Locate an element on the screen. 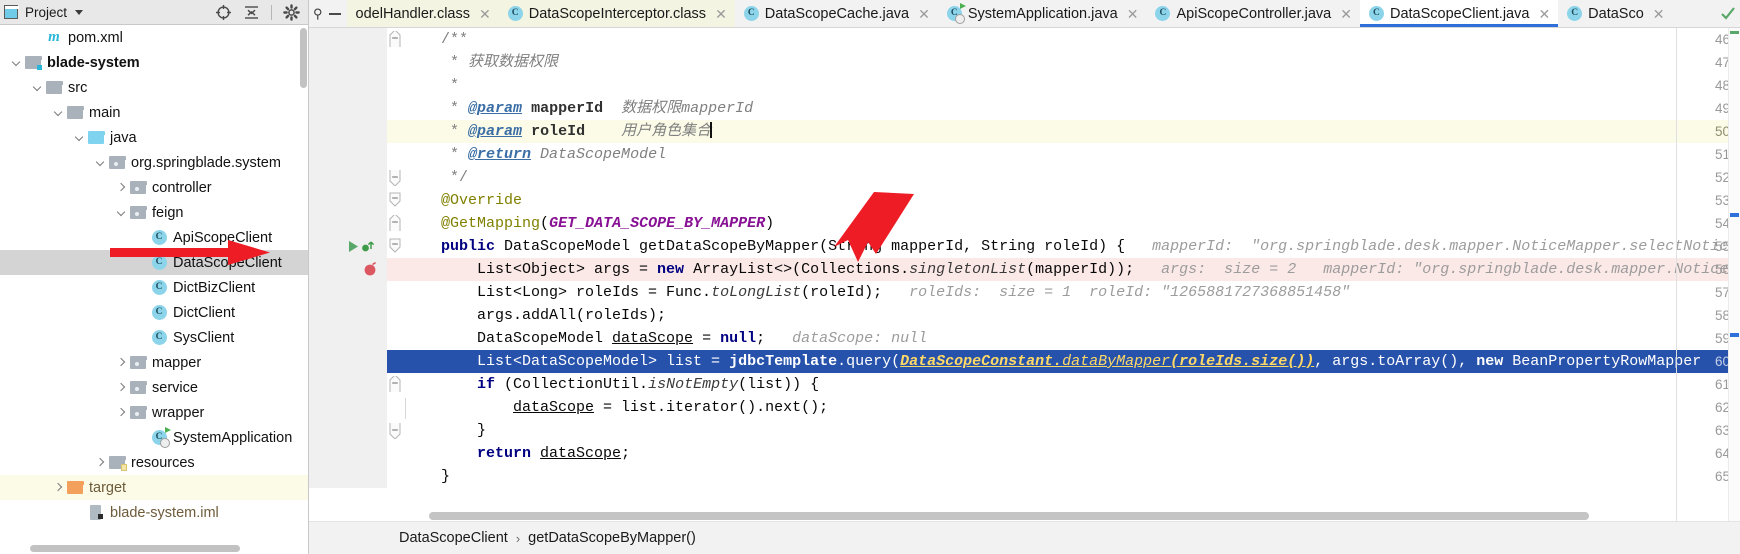 The width and height of the screenshot is (1740, 554). java-class-icon: C is located at coordinates (751, 13).